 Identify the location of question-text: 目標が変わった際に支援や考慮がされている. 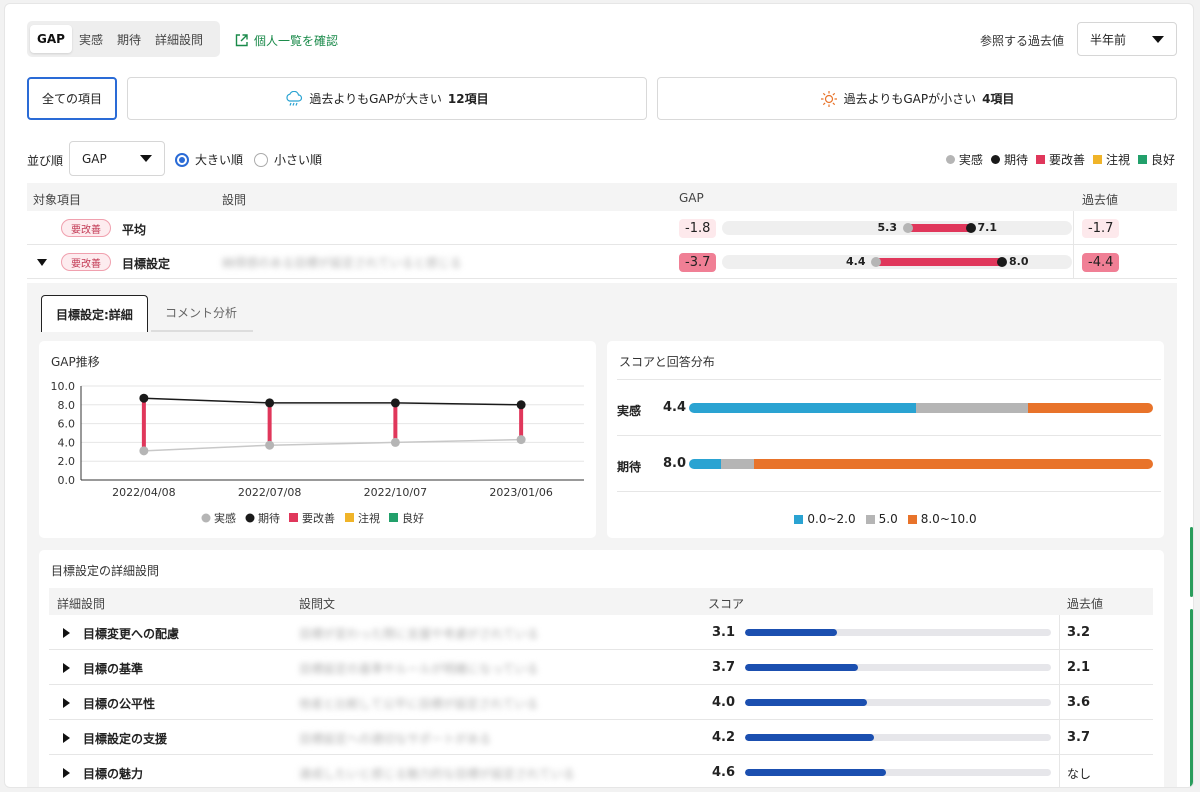
(419, 634).